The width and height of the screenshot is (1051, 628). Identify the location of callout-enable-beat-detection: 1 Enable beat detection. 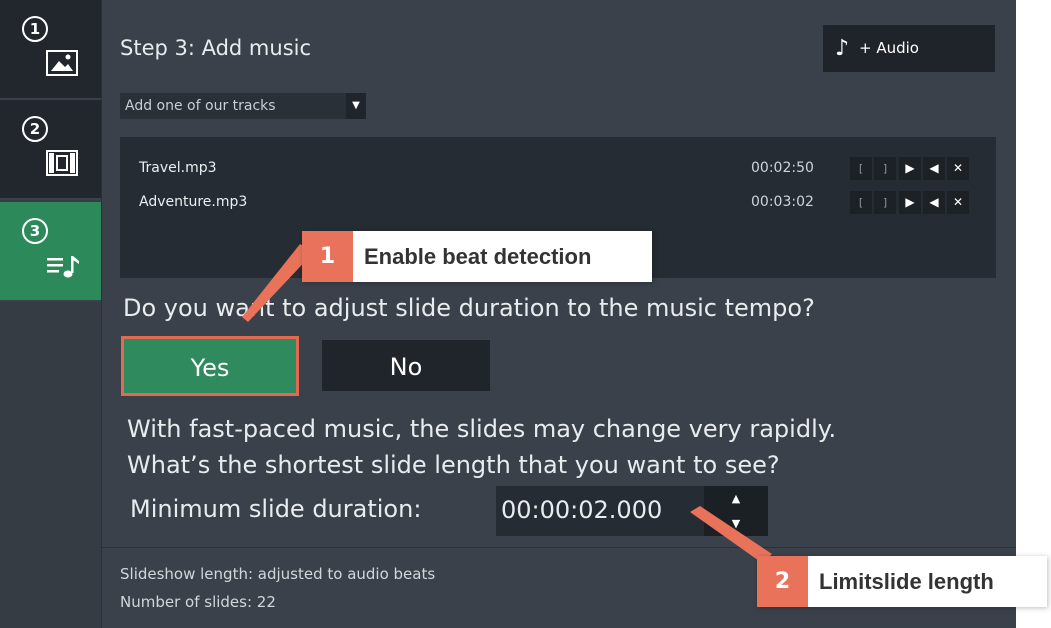
(477, 256).